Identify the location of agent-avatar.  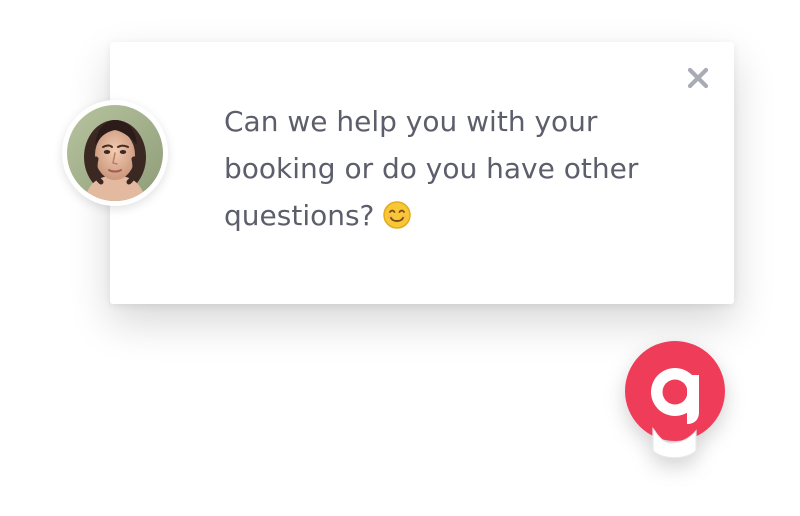
(115, 153).